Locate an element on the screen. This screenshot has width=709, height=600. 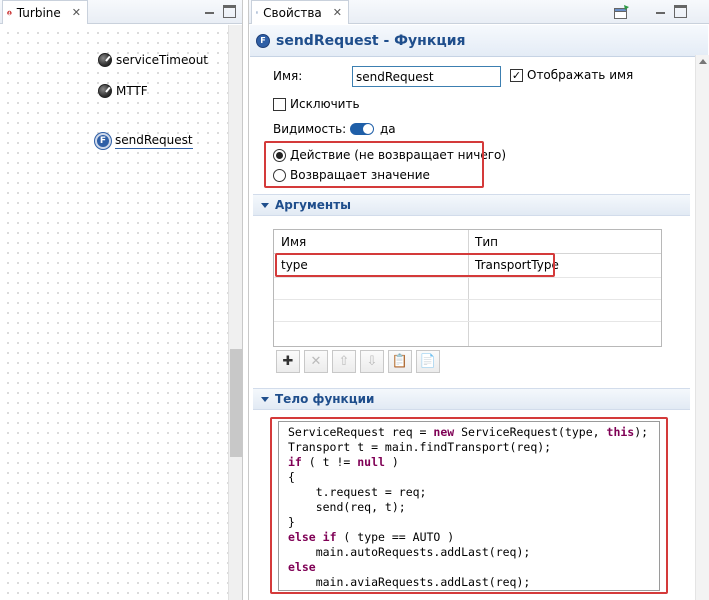
code-line: send(req, t); is located at coordinates (469, 507).